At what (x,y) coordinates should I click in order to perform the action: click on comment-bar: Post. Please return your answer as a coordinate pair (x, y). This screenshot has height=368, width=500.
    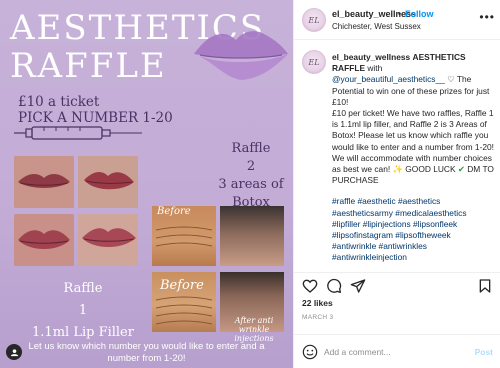
    Looking at the image, I should click on (397, 351).